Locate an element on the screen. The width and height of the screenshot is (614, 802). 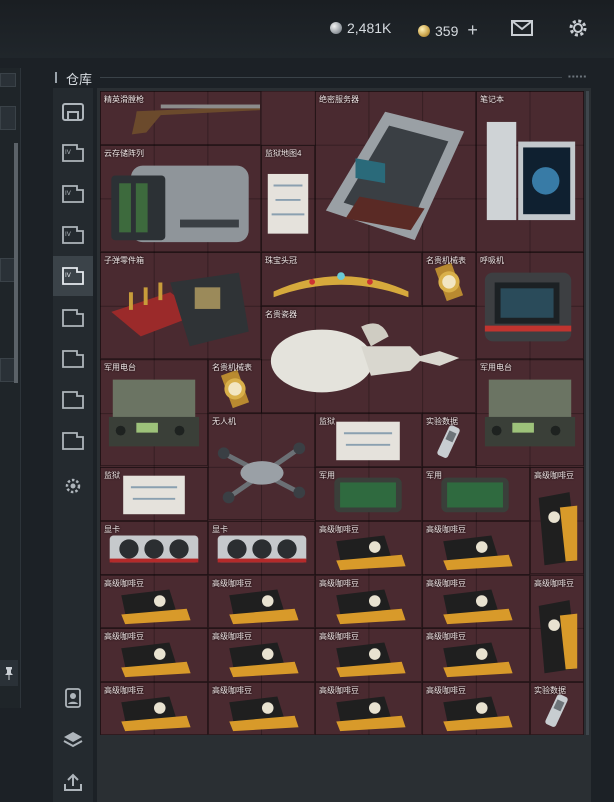
add-currency-button: + is located at coordinates (472, 30).